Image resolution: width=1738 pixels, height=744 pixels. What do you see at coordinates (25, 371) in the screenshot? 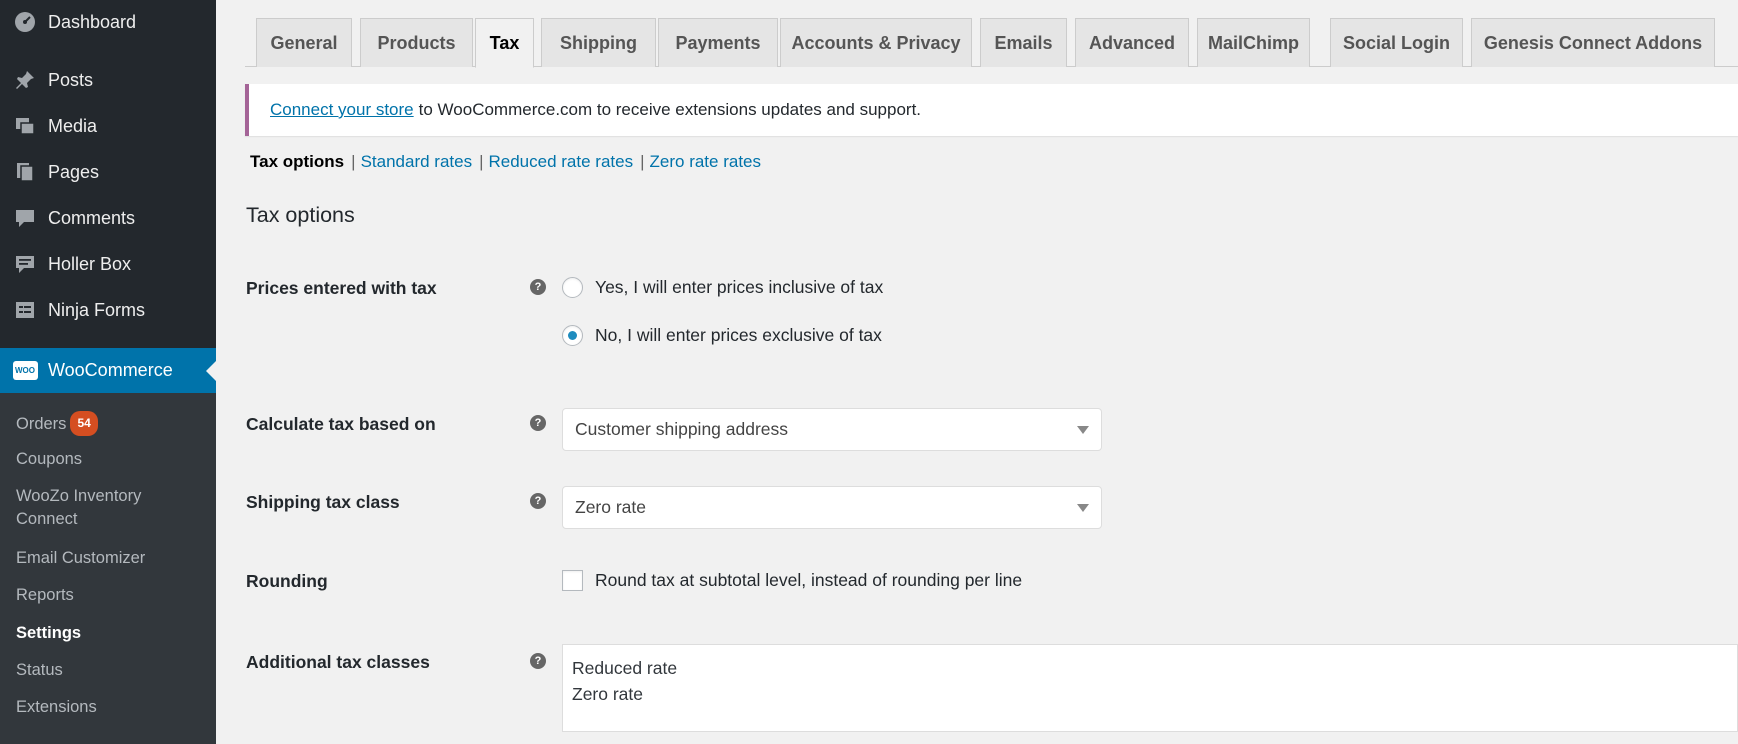
I see `woo-icon: WOO` at bounding box center [25, 371].